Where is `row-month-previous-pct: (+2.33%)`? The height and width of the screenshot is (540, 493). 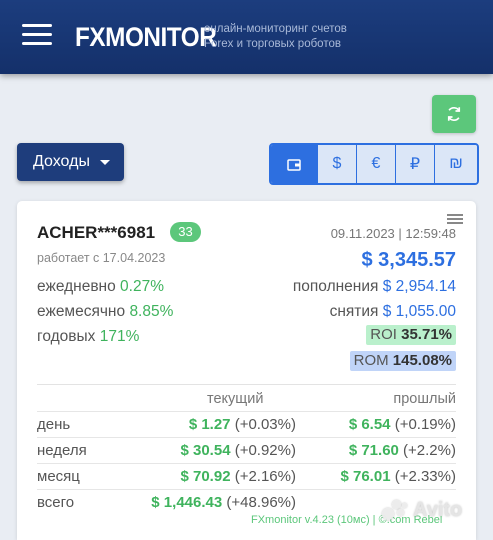 row-month-previous-pct: (+2.33%) is located at coordinates (425, 476).